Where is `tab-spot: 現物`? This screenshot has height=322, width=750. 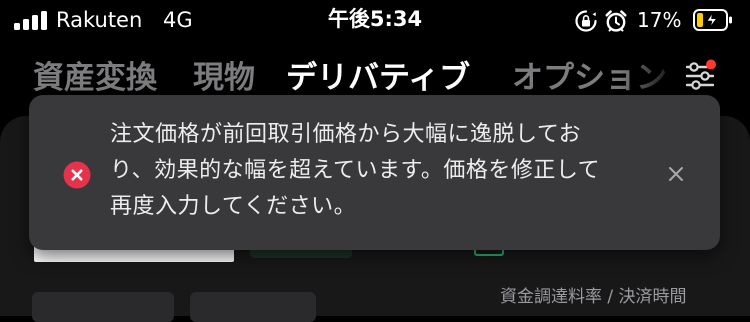 tab-spot: 現物 is located at coordinates (224, 78).